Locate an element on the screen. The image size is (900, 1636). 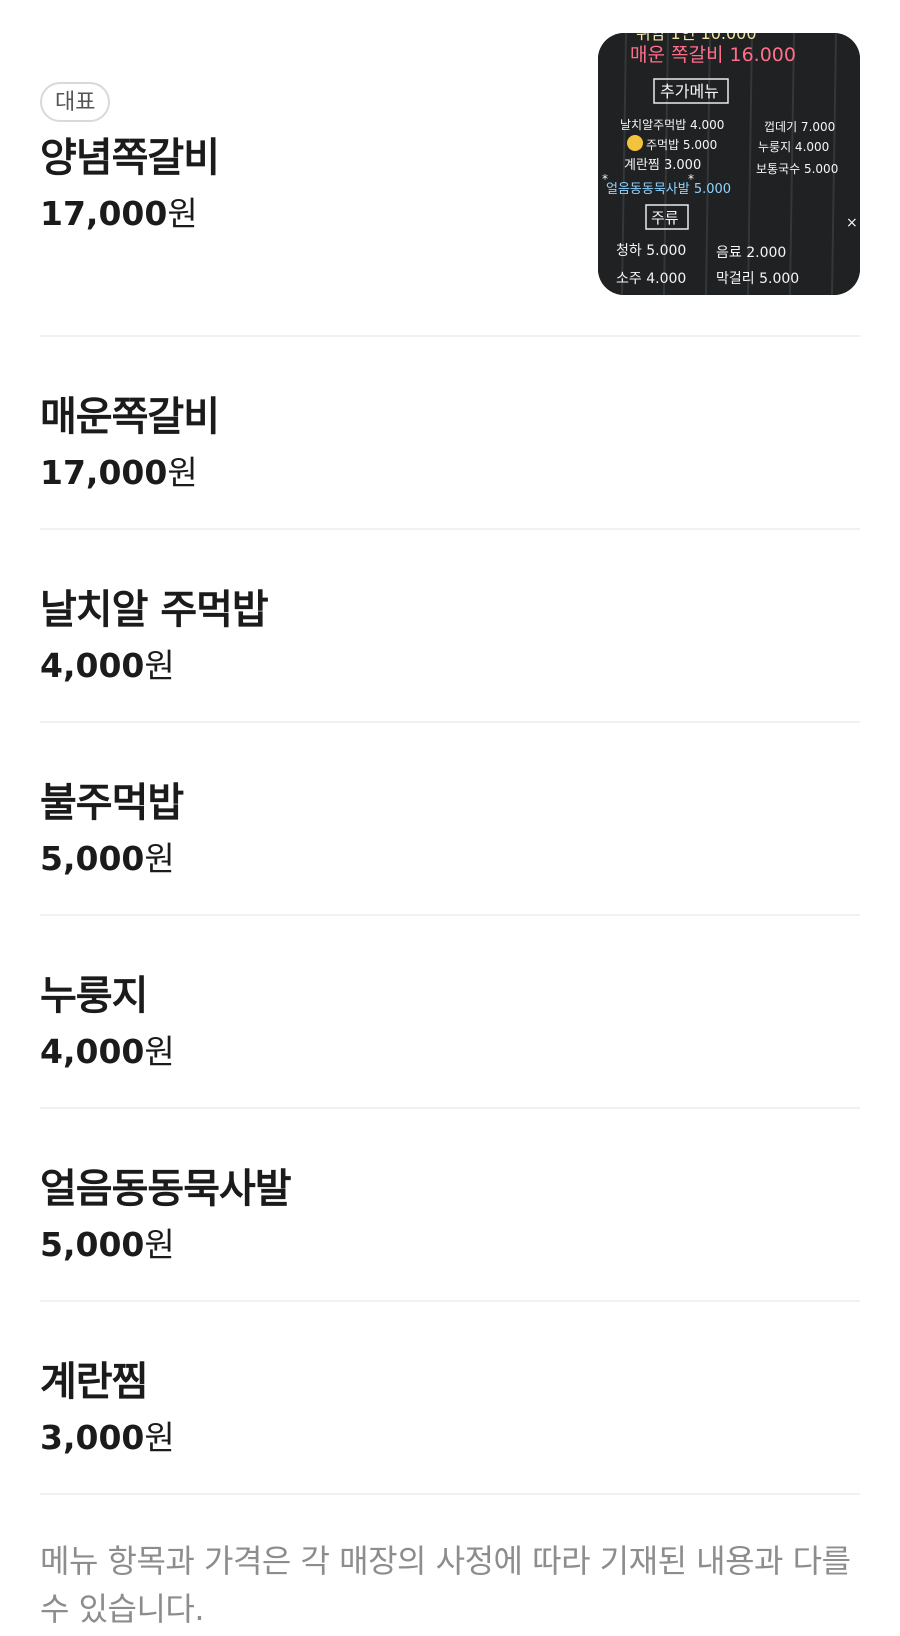
photo-line: 계란찜 3.000 is located at coordinates (662, 165).